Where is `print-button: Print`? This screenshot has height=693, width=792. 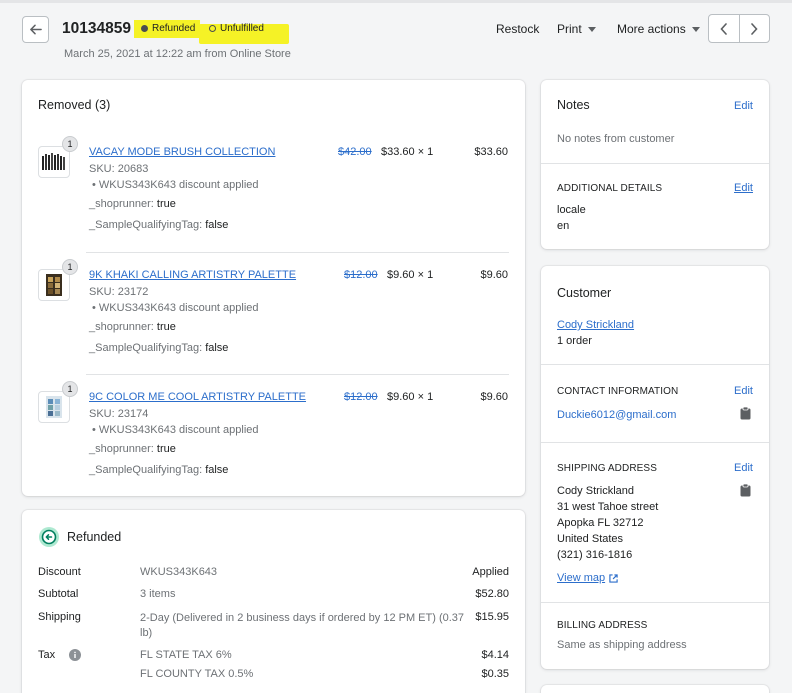 print-button: Print is located at coordinates (576, 29).